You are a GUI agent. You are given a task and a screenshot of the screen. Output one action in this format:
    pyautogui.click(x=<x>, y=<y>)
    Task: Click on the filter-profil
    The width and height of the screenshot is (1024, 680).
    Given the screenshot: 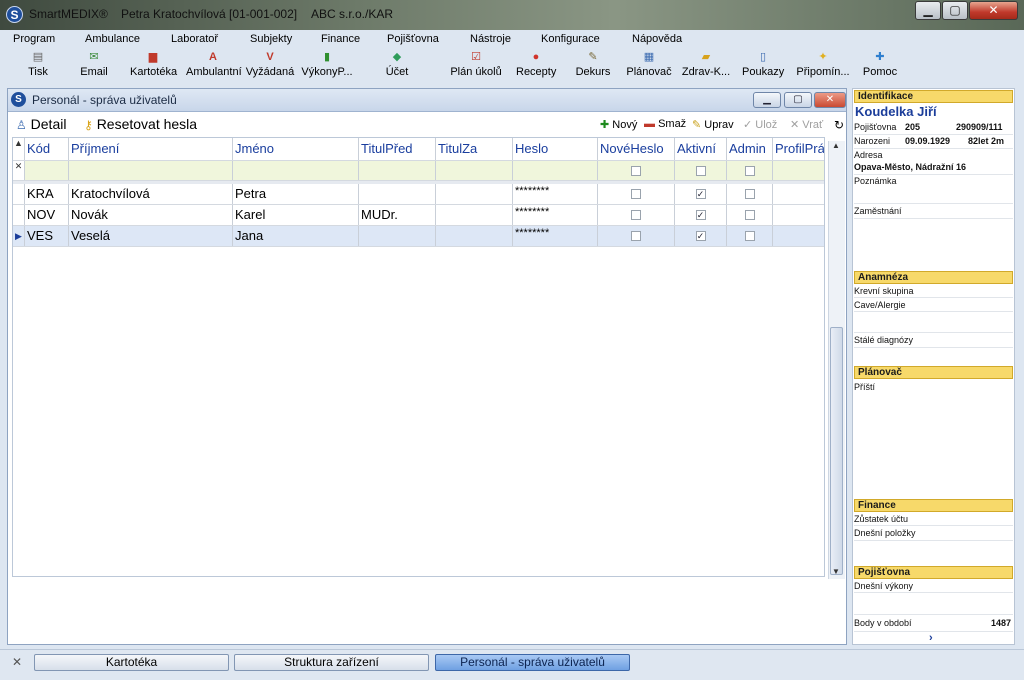 What is the action you would take?
    pyautogui.click(x=798, y=170)
    